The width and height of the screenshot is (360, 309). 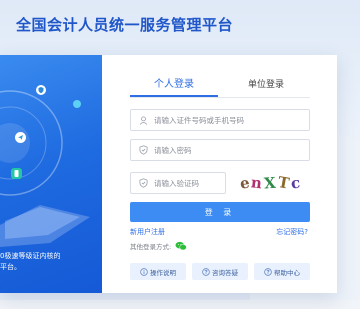 What do you see at coordinates (143, 183) in the screenshot?
I see `shield-check-icon` at bounding box center [143, 183].